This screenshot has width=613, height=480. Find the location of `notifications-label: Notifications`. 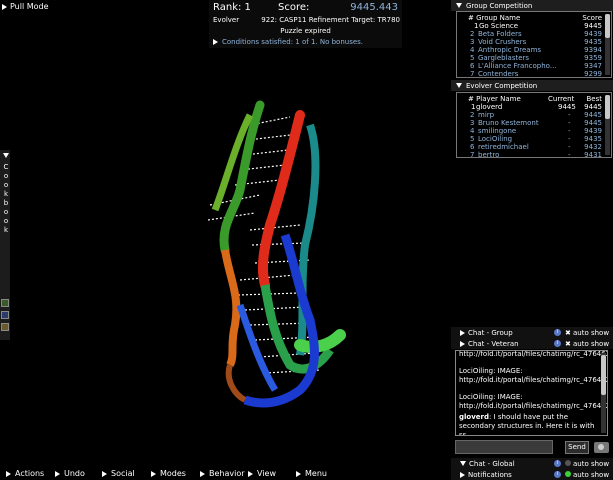

notifications-label: Notifications is located at coordinates (490, 474).